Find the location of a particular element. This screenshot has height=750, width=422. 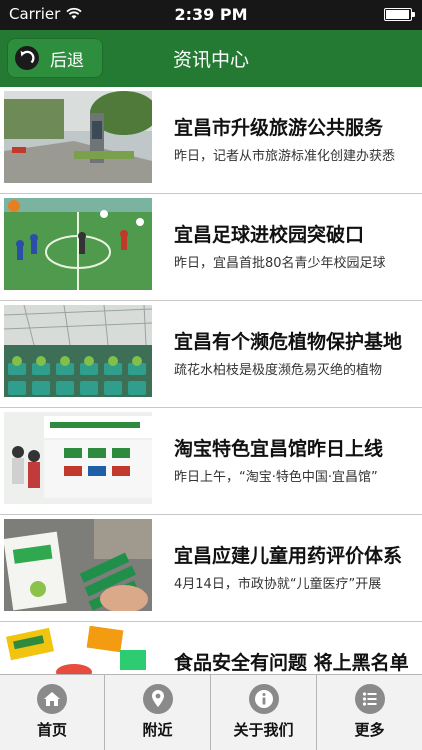

news-title: 食品安全有问题 将上黑名单 is located at coordinates (291, 663).